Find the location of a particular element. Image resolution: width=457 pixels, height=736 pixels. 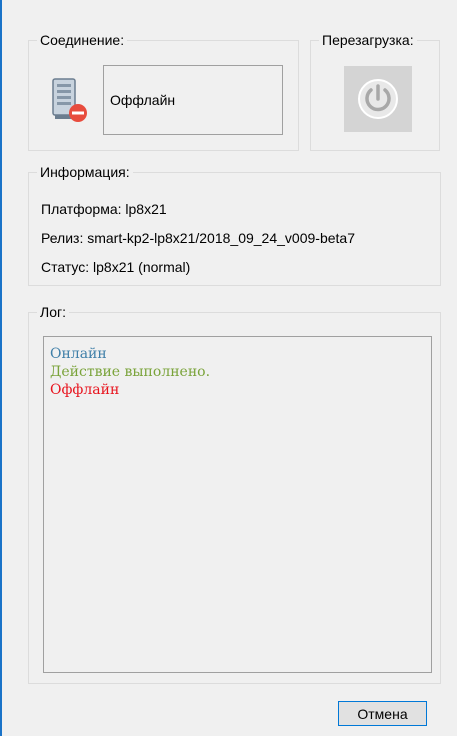

connection-status-field: Оффлайн is located at coordinates (193, 100).